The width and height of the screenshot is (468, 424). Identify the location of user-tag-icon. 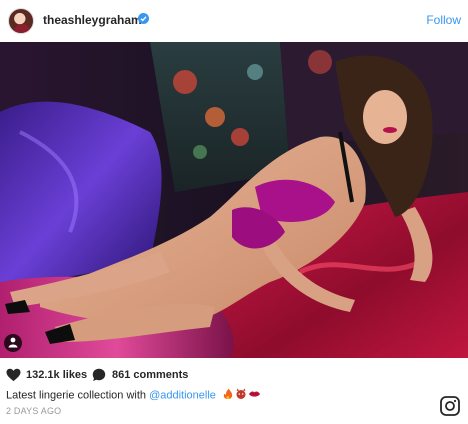
(13, 342).